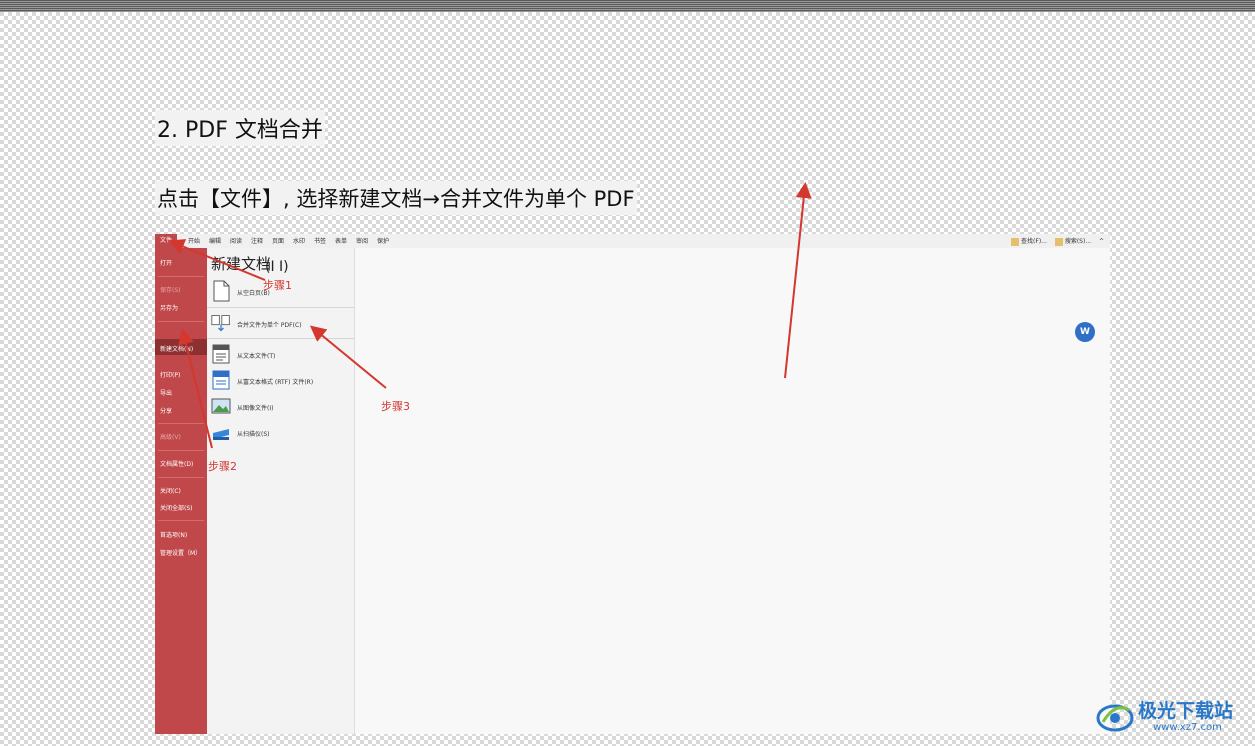 The width and height of the screenshot is (1255, 746). What do you see at coordinates (217, 260) in the screenshot?
I see `step1-arrow` at bounding box center [217, 260].